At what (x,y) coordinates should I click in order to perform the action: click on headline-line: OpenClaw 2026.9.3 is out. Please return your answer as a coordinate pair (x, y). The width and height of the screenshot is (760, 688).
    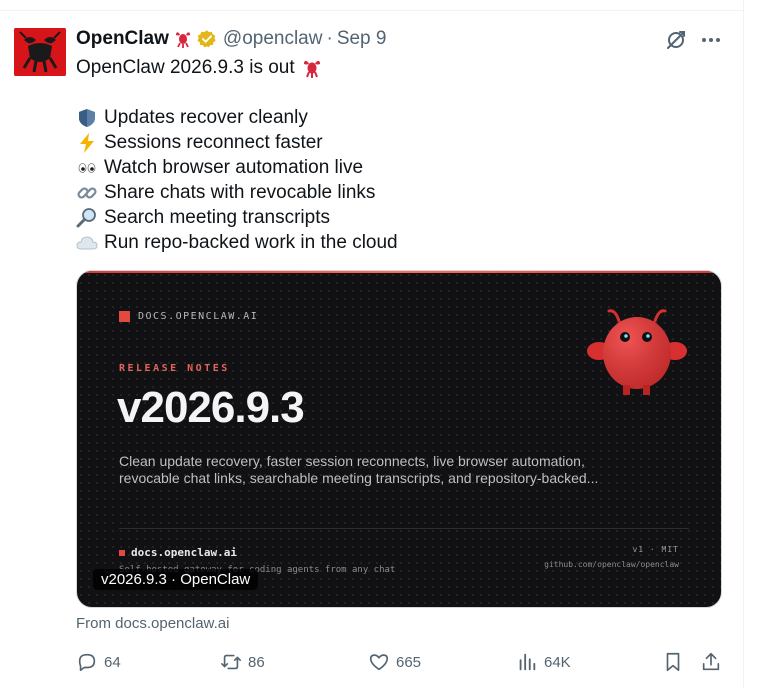
    Looking at the image, I should click on (396, 67).